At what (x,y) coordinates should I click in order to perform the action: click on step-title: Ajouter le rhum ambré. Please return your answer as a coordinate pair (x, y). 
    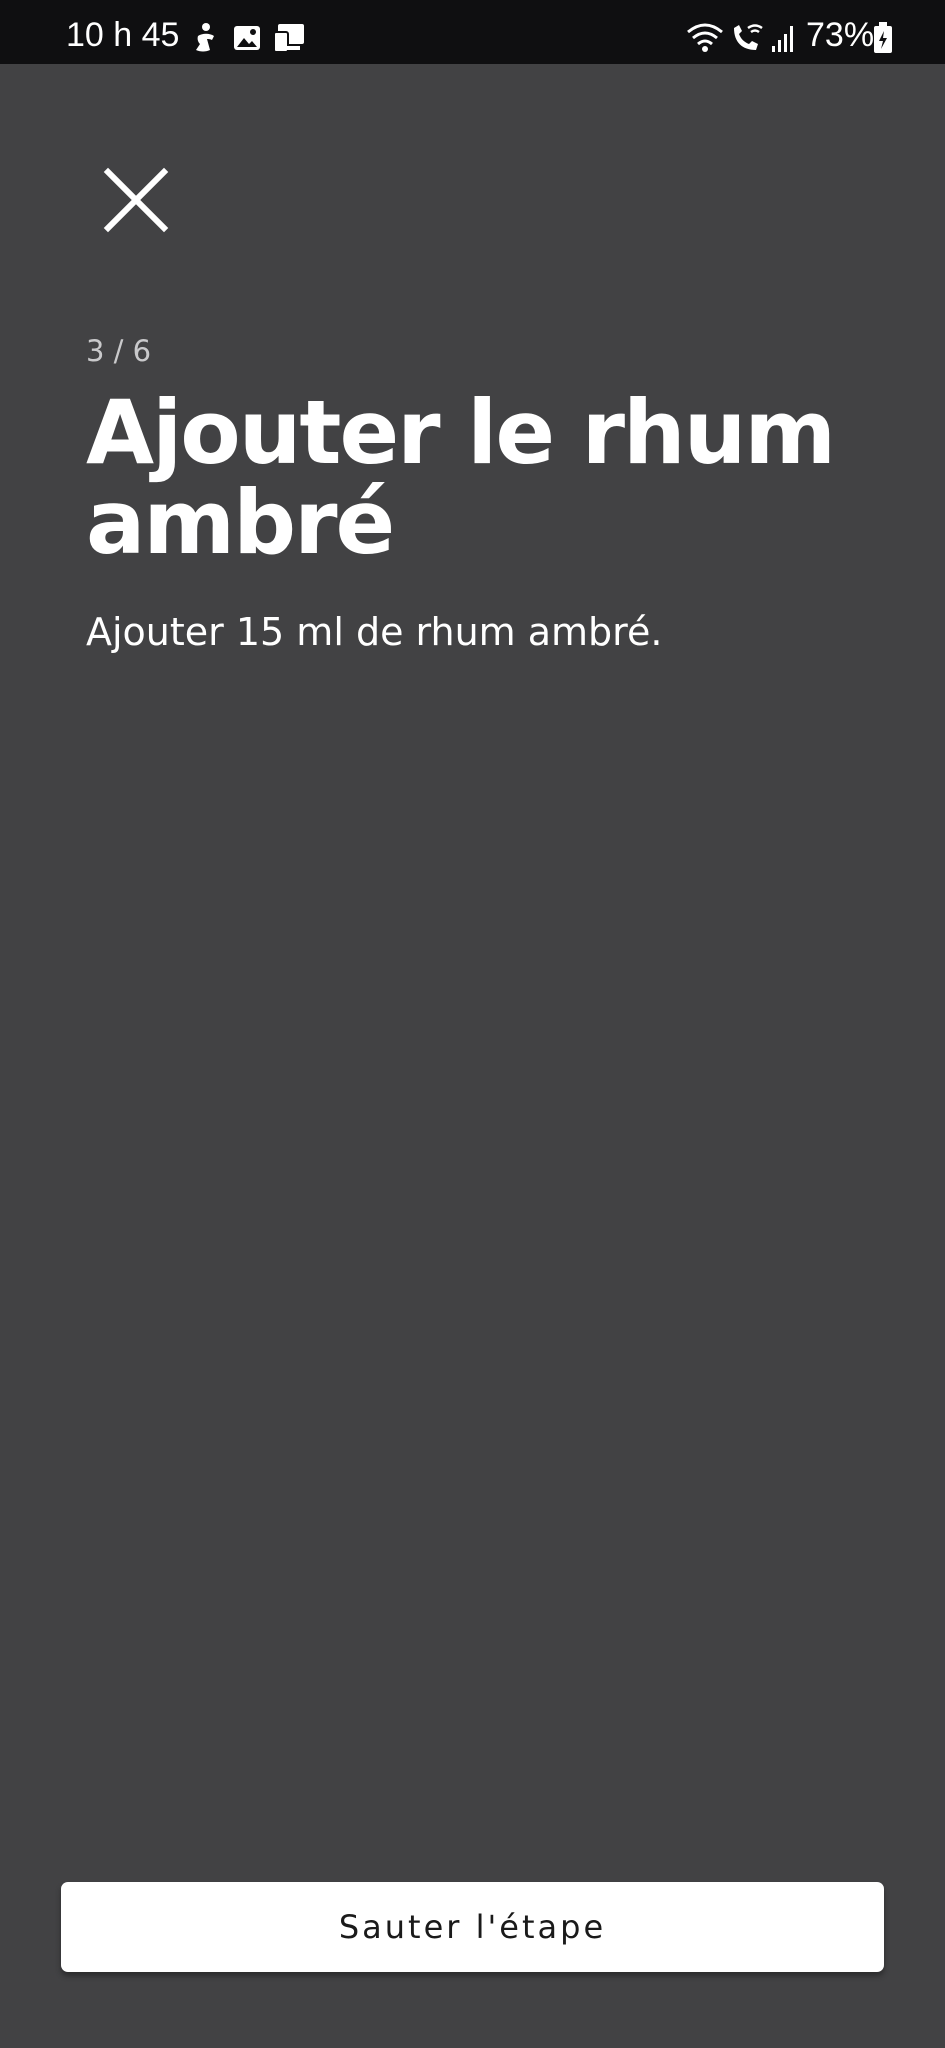
    Looking at the image, I should click on (461, 477).